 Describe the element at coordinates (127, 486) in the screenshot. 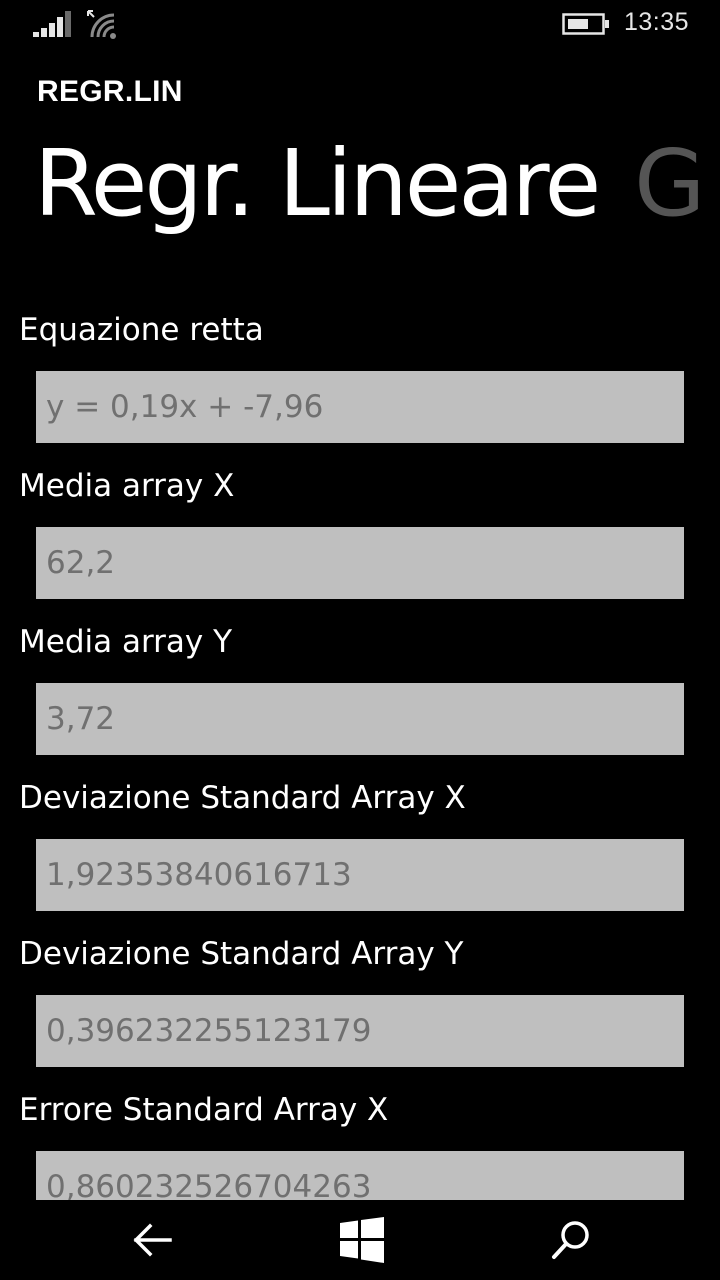

I see `mean-x-label: Media array X` at that location.